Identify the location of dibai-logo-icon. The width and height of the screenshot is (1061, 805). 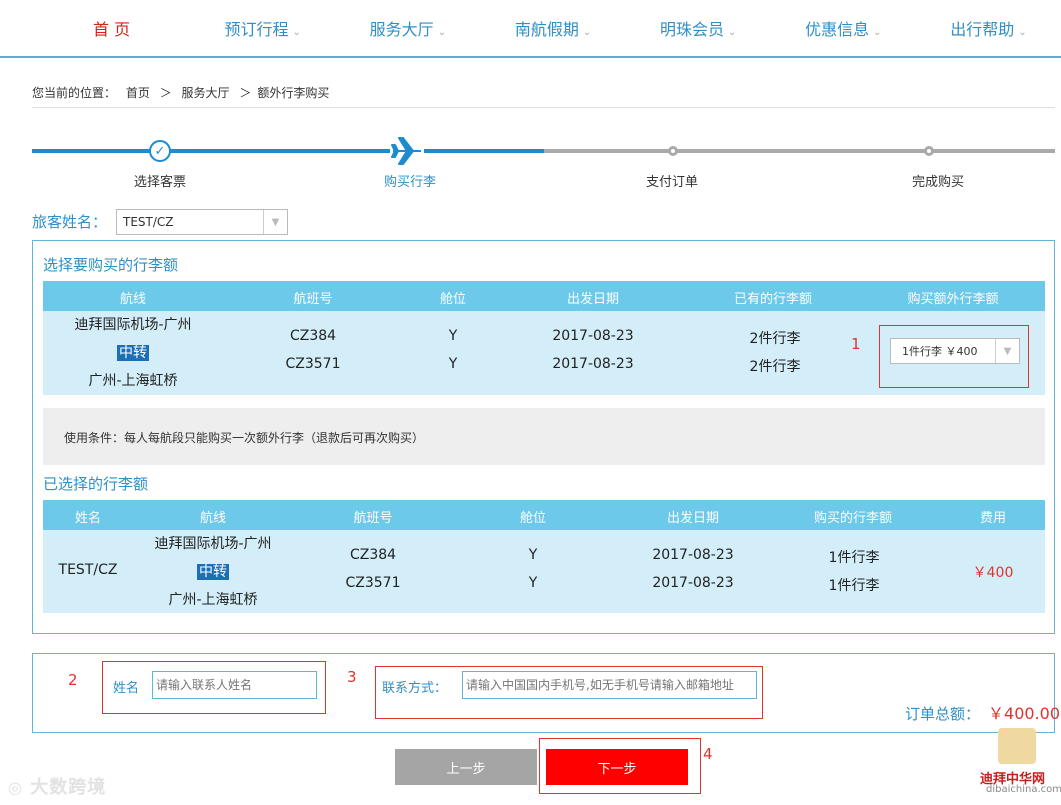
(1017, 746).